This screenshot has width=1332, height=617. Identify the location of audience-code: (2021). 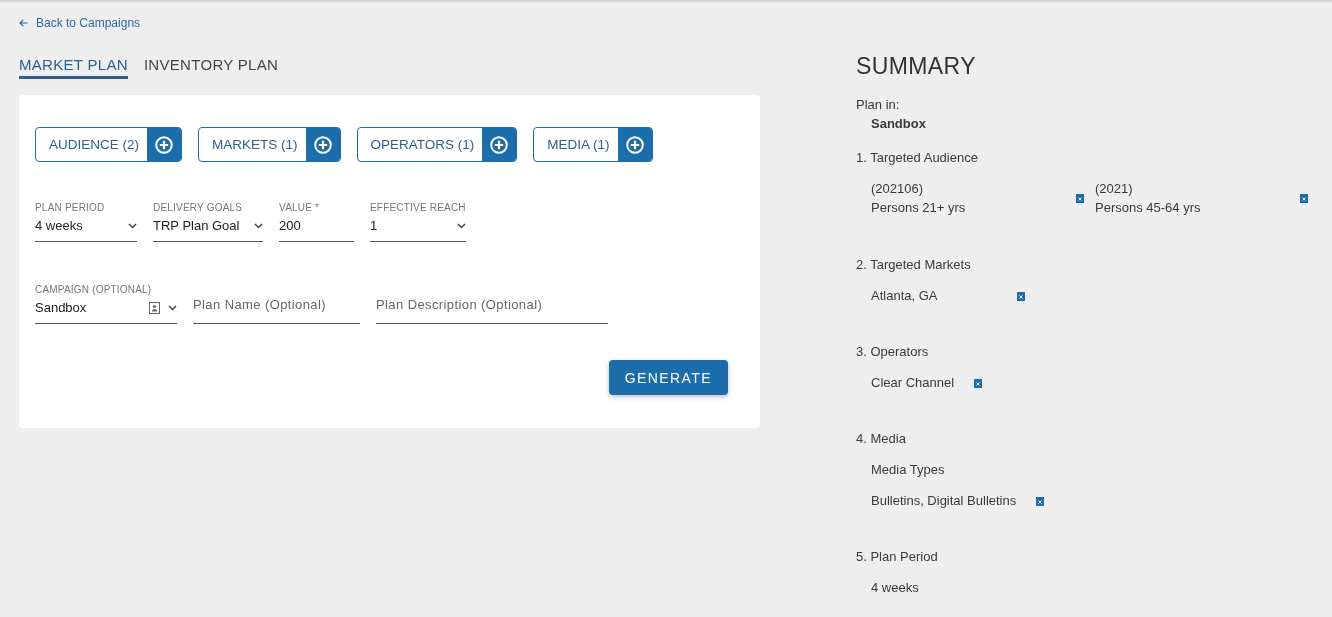
(1114, 189).